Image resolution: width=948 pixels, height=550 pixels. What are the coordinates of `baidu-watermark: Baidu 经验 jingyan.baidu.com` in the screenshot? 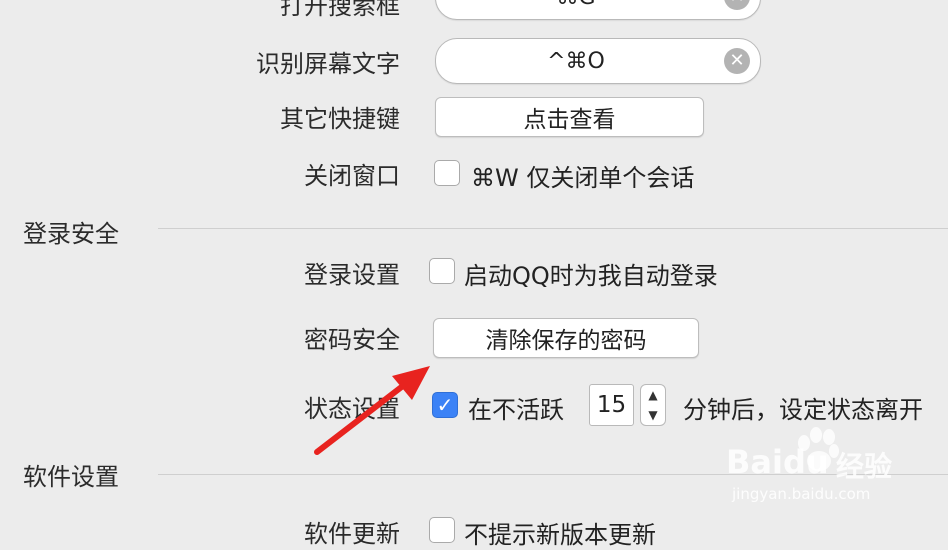 It's located at (837, 475).